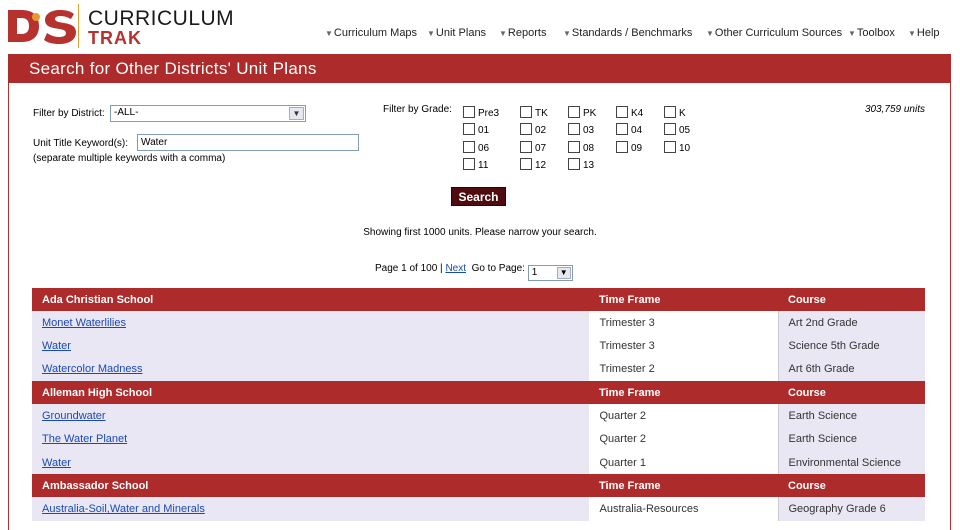 The image size is (960, 530). I want to click on nav-toolbox: ▼Toolbox, so click(871, 33).